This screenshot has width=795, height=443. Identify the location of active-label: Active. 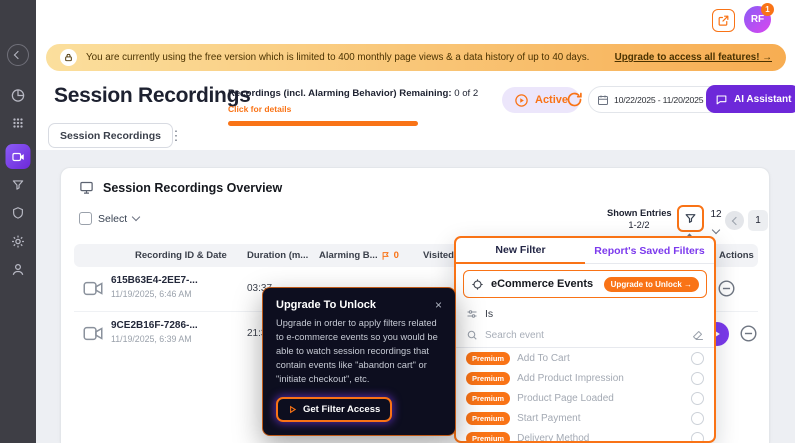
(552, 100).